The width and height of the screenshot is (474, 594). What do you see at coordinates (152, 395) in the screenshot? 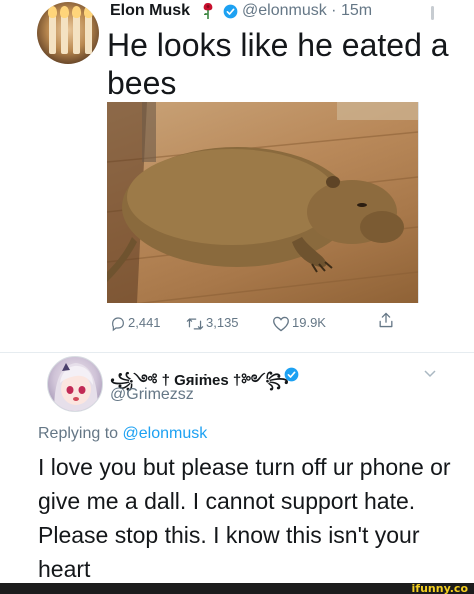
I see `author-handle: @Grimezsz` at bounding box center [152, 395].